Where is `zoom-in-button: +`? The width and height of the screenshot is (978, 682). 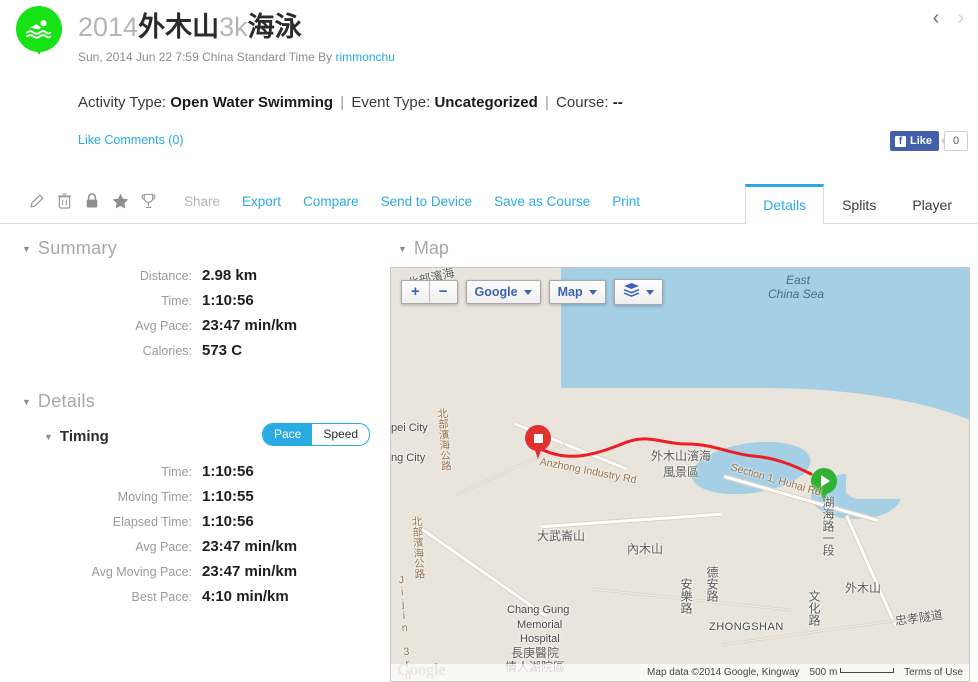 zoom-in-button: + is located at coordinates (415, 292).